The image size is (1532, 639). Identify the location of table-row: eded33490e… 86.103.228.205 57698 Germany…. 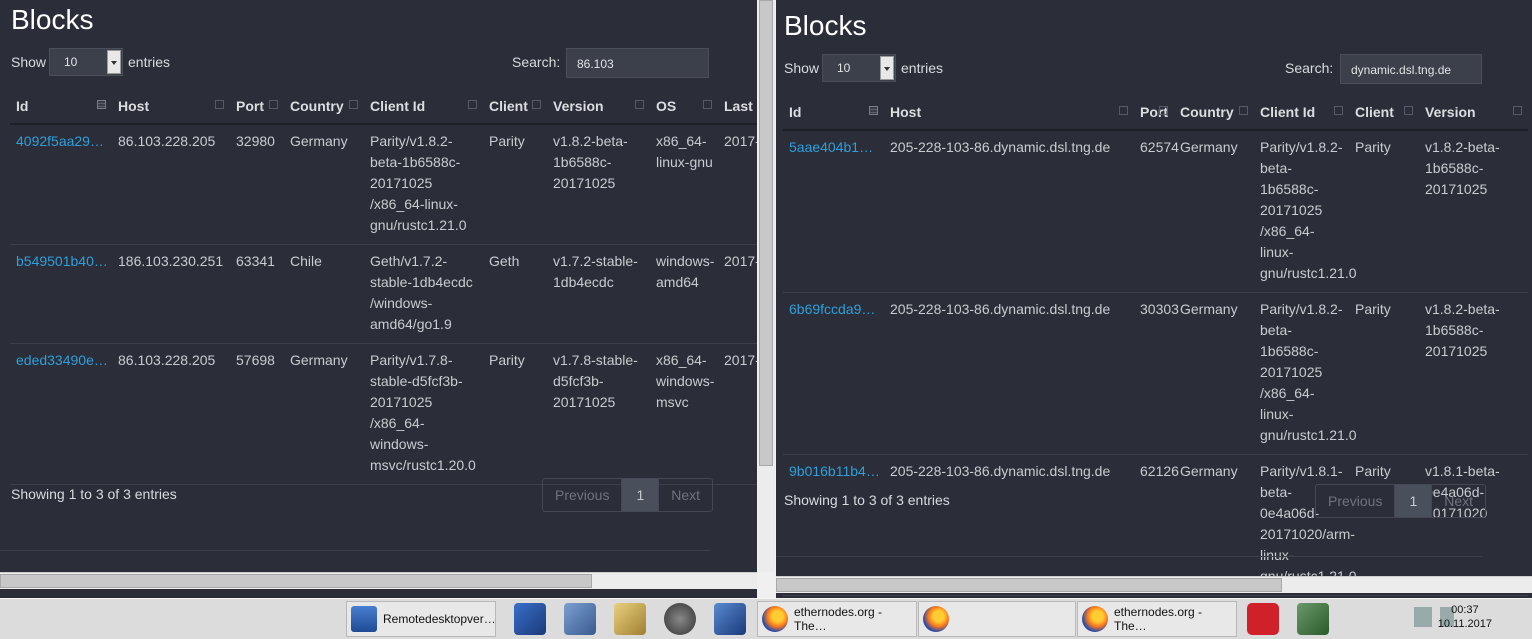
(390, 414).